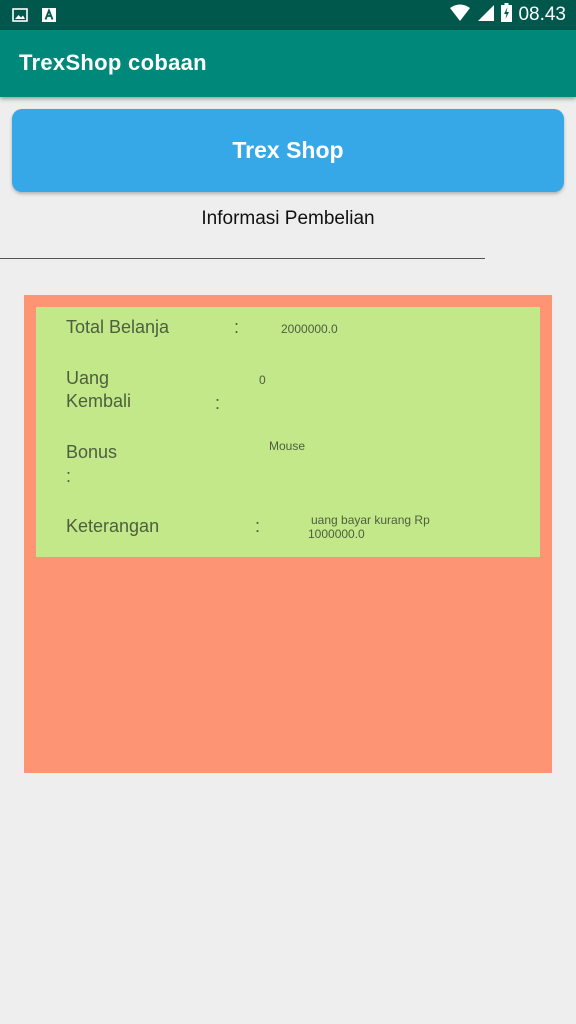  What do you see at coordinates (258, 526) in the screenshot?
I see `note-colon: :` at bounding box center [258, 526].